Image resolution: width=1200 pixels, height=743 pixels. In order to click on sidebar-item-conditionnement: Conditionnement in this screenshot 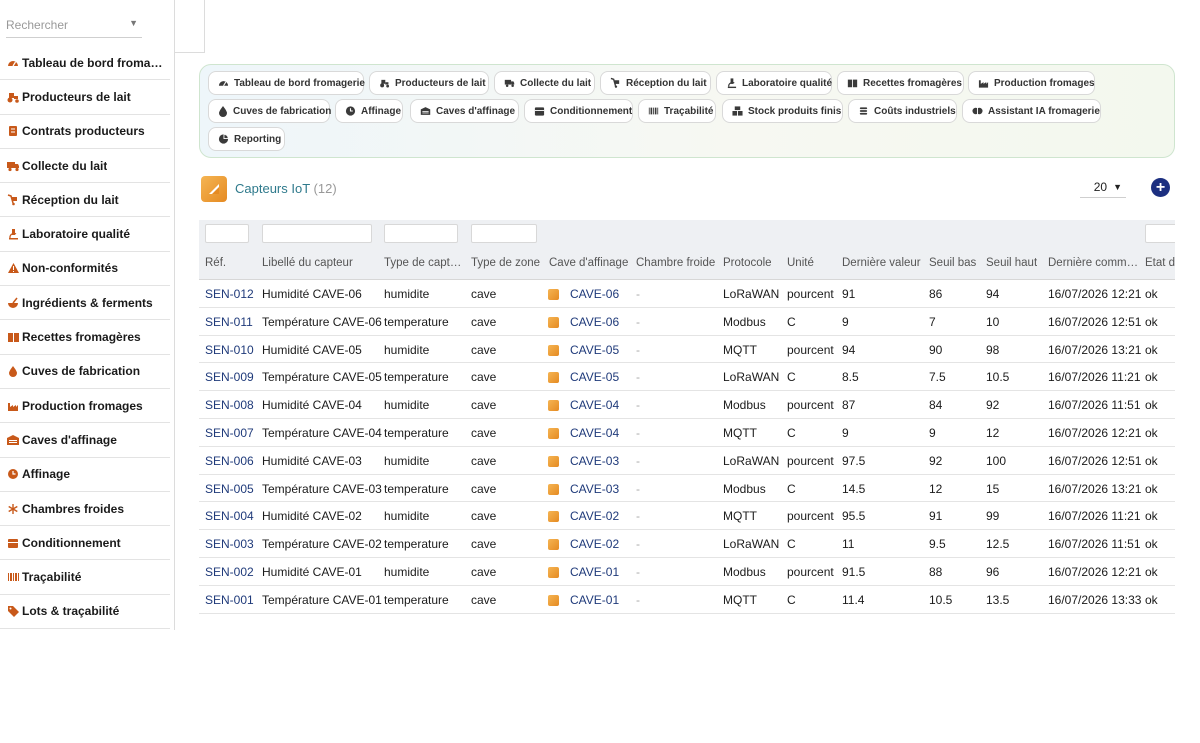, I will do `click(85, 543)`.